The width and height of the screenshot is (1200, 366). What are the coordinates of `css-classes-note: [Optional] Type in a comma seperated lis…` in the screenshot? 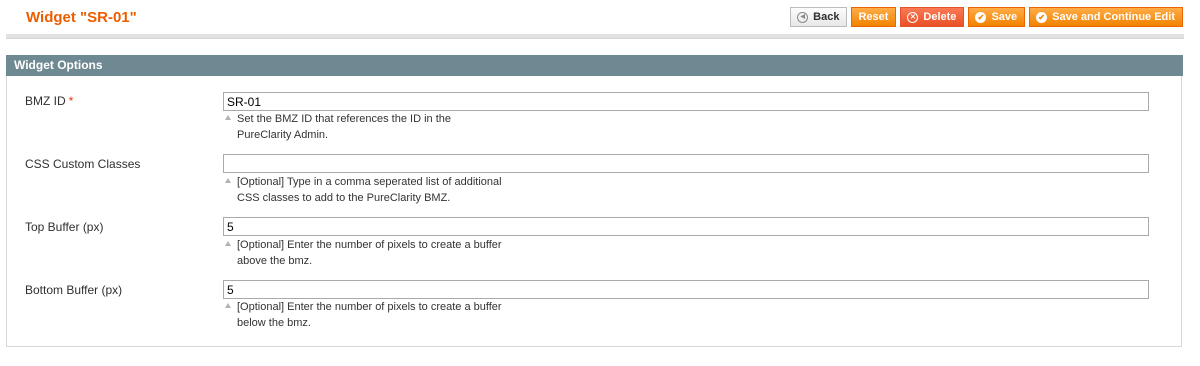 It's located at (375, 190).